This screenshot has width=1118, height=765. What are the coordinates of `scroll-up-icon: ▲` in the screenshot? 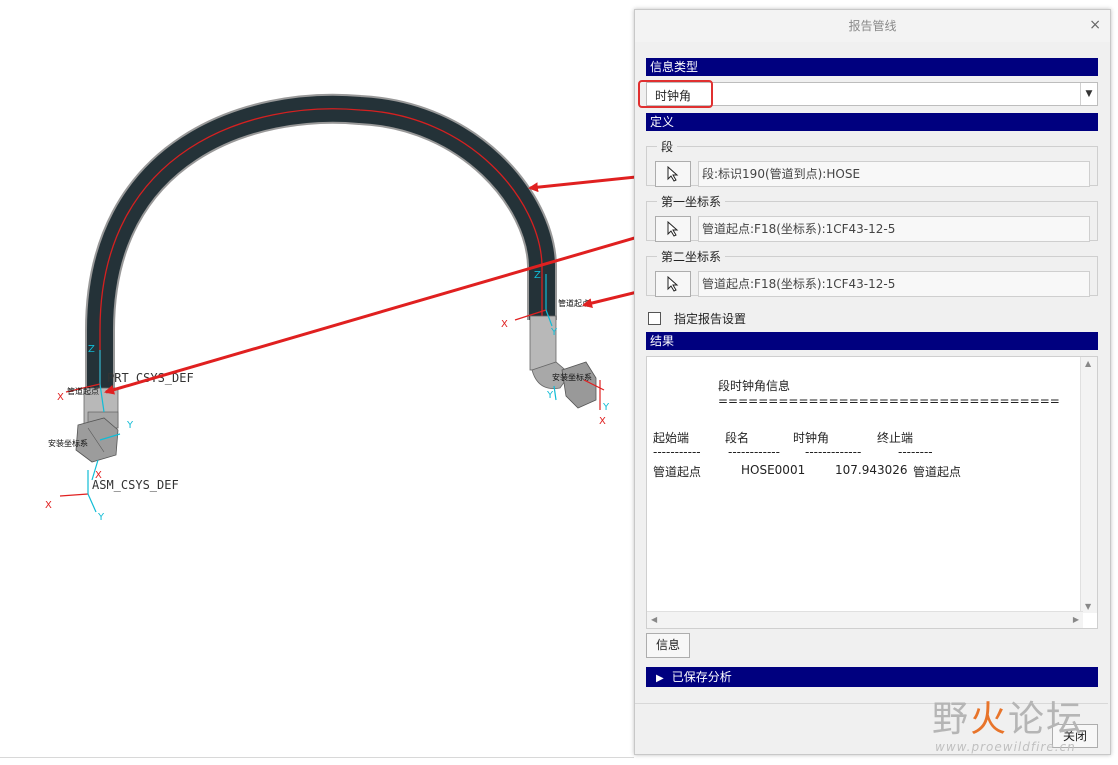 It's located at (1088, 363).